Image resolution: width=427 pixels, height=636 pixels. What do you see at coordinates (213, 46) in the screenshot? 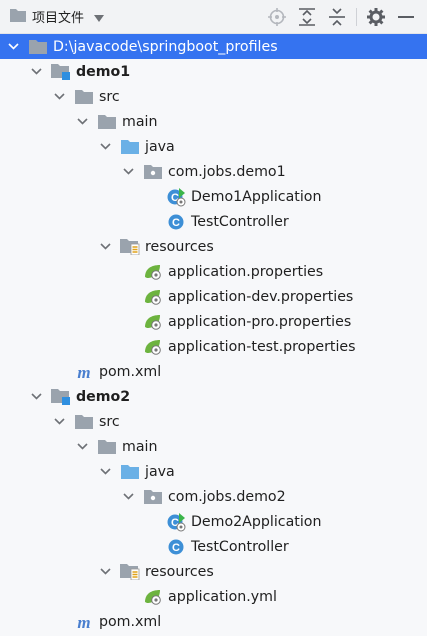
I see `tree-row-project-root: D:\javacode\springboot_profiles` at bounding box center [213, 46].